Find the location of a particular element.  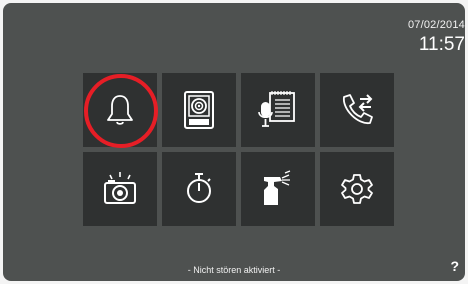

tile-ring-tones is located at coordinates (120, 110).